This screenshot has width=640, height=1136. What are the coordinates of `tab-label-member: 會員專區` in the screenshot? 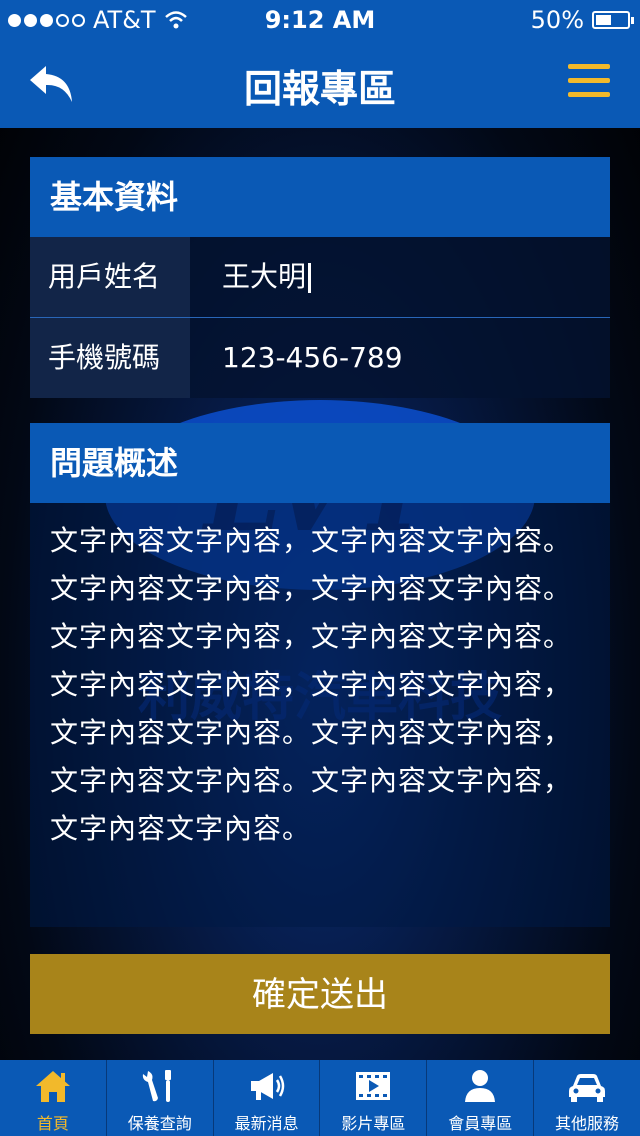 It's located at (480, 1123).